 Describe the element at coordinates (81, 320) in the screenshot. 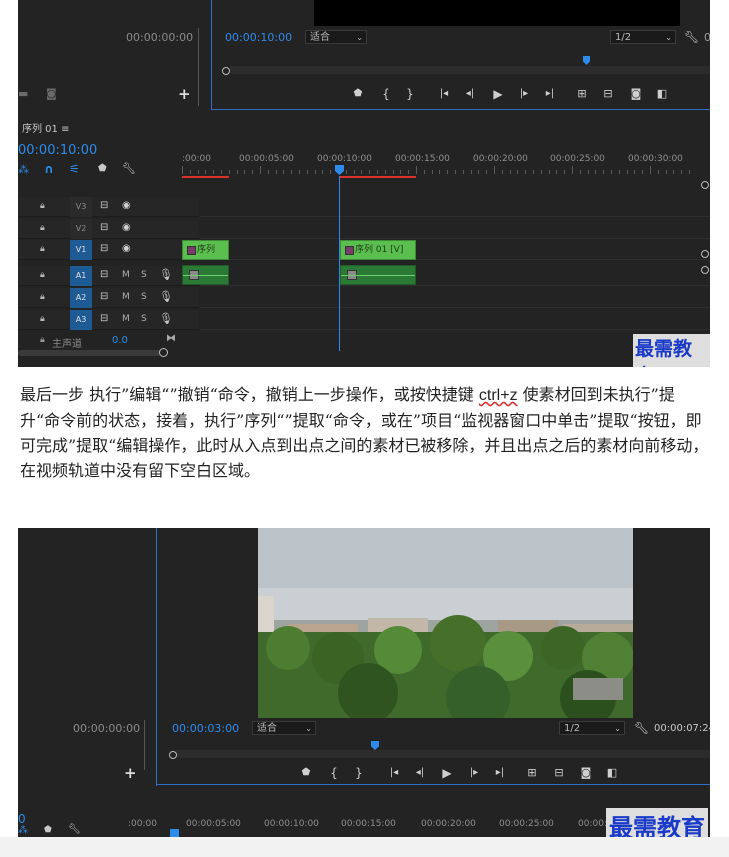

I see `track-target-toggle: A3` at that location.